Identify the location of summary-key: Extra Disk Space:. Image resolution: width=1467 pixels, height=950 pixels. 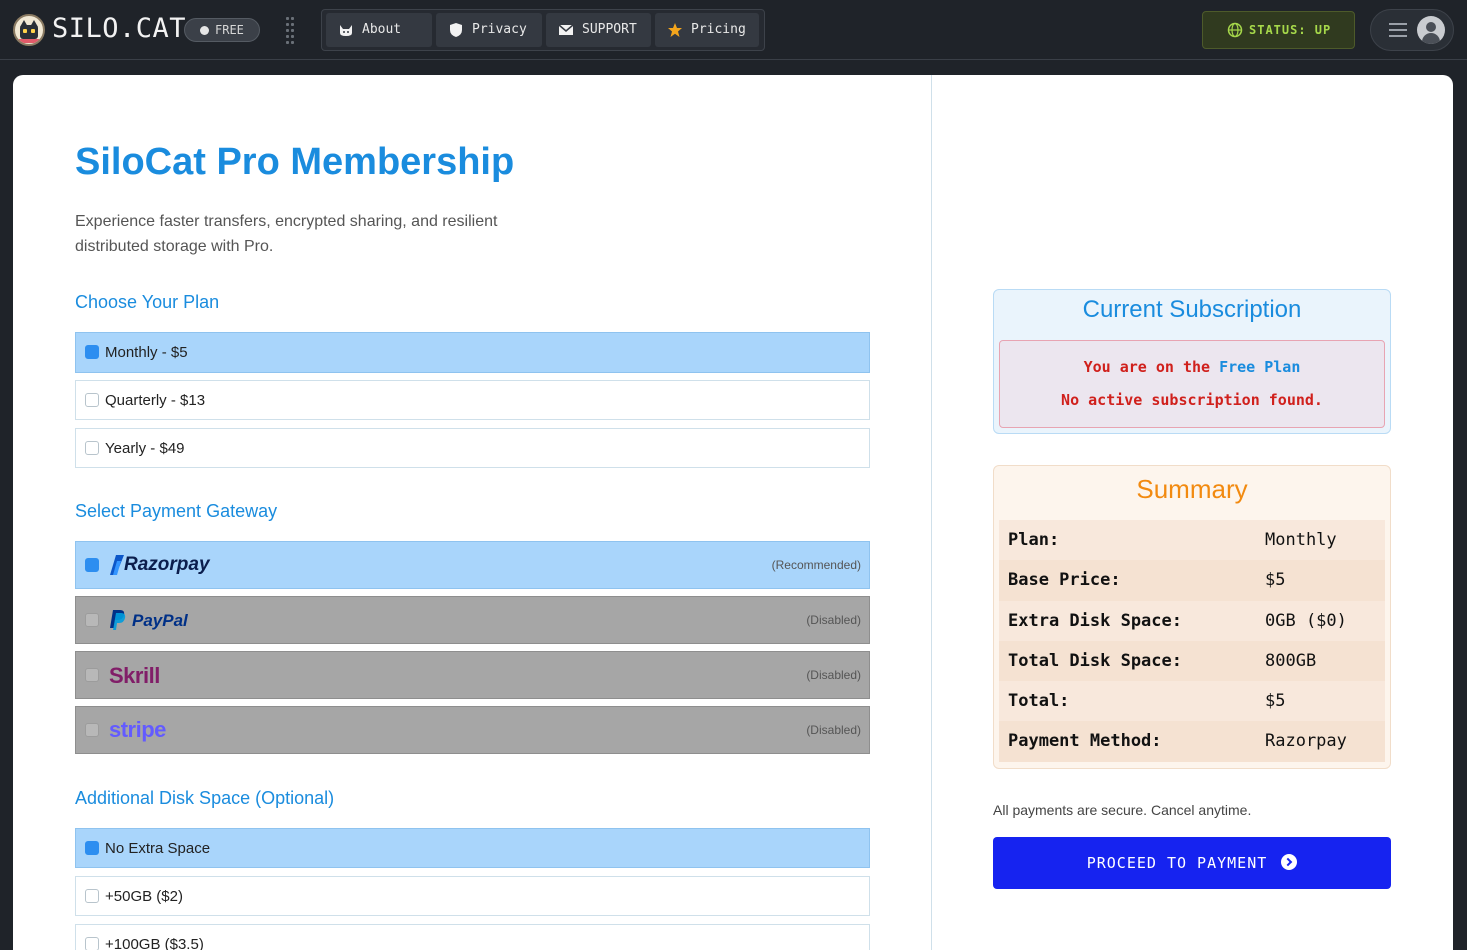
(1095, 620).